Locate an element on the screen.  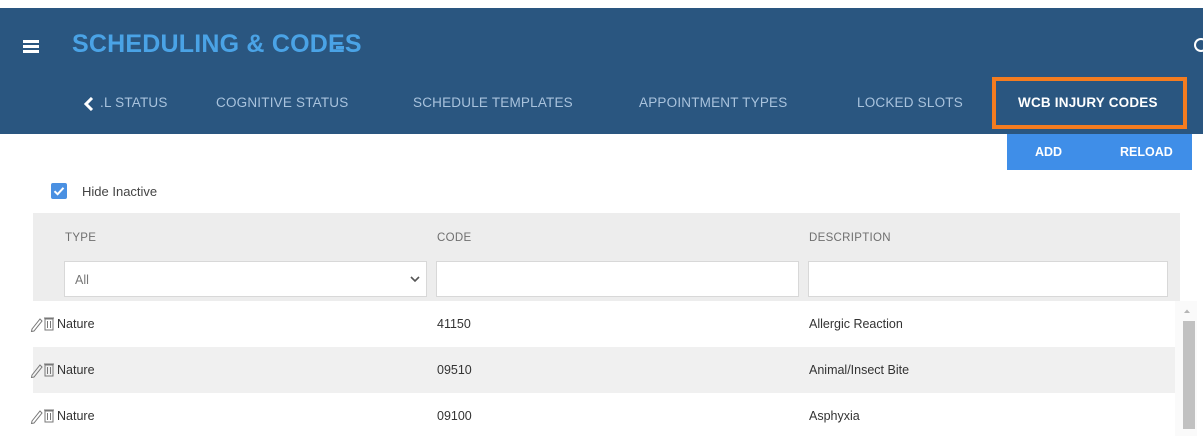
check-icon is located at coordinates (59, 191).